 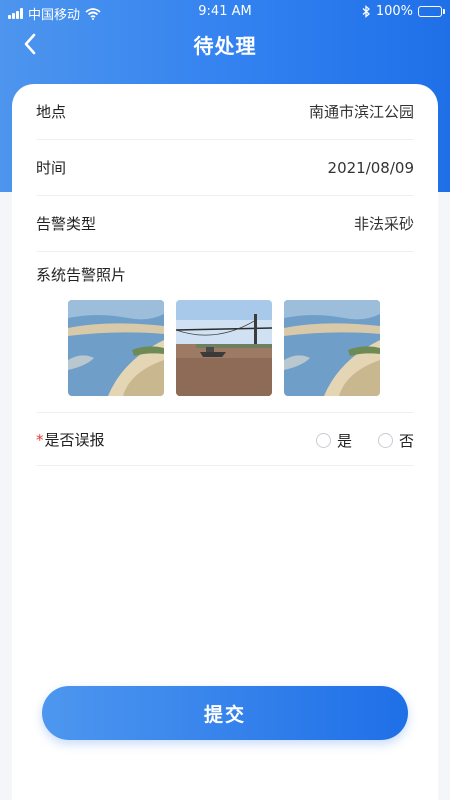 I want to click on time-row: 时间 2021/08/09, so click(x=225, y=168).